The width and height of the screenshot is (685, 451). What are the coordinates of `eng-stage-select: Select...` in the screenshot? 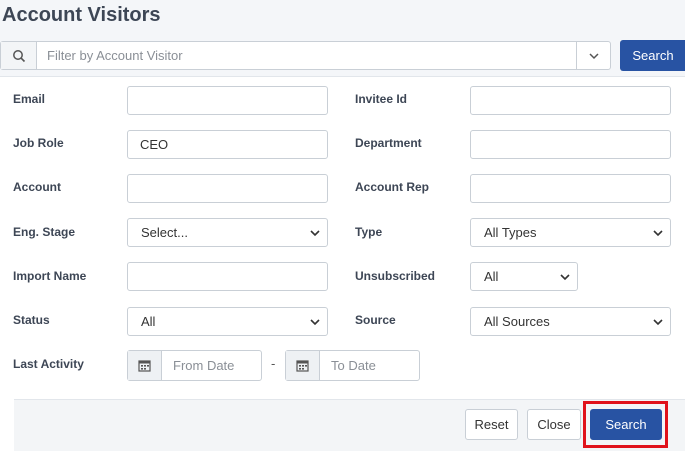 It's located at (227, 232).